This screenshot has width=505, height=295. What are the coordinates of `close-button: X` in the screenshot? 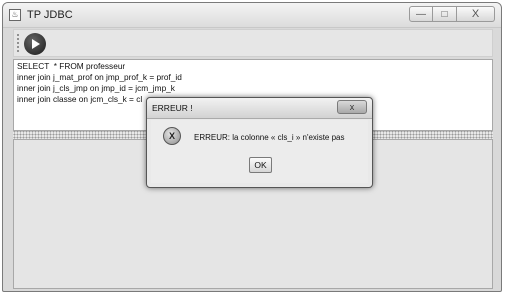 It's located at (476, 14).